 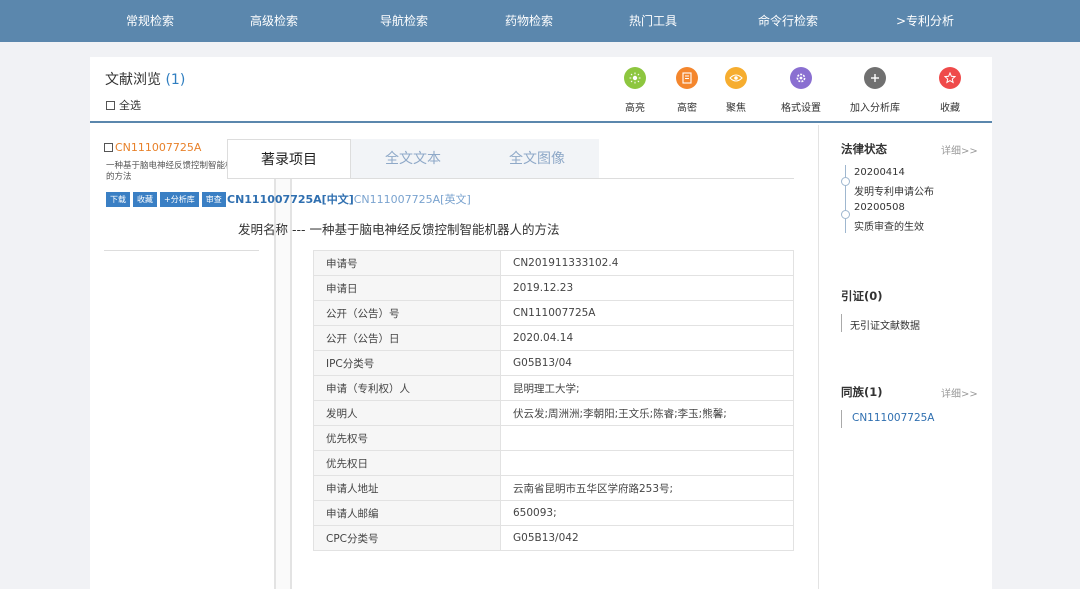 What do you see at coordinates (841, 323) in the screenshot?
I see `citation-bar` at bounding box center [841, 323].